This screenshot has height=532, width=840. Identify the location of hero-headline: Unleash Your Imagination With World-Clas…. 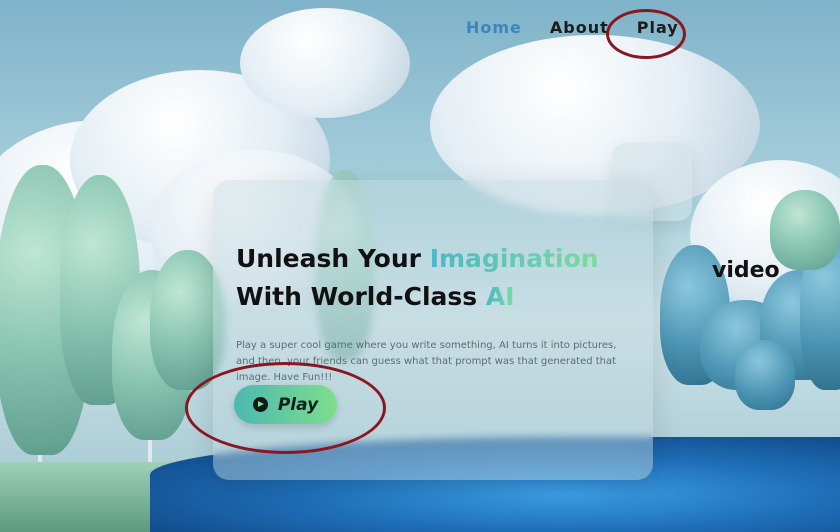
(417, 278).